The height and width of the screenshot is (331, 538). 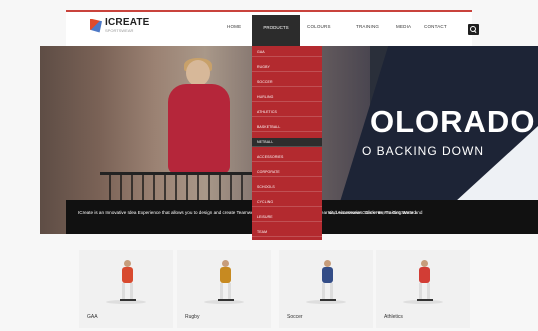 What do you see at coordinates (287, 82) in the screenshot?
I see `dropdown-item-soccer: SOCCER` at bounding box center [287, 82].